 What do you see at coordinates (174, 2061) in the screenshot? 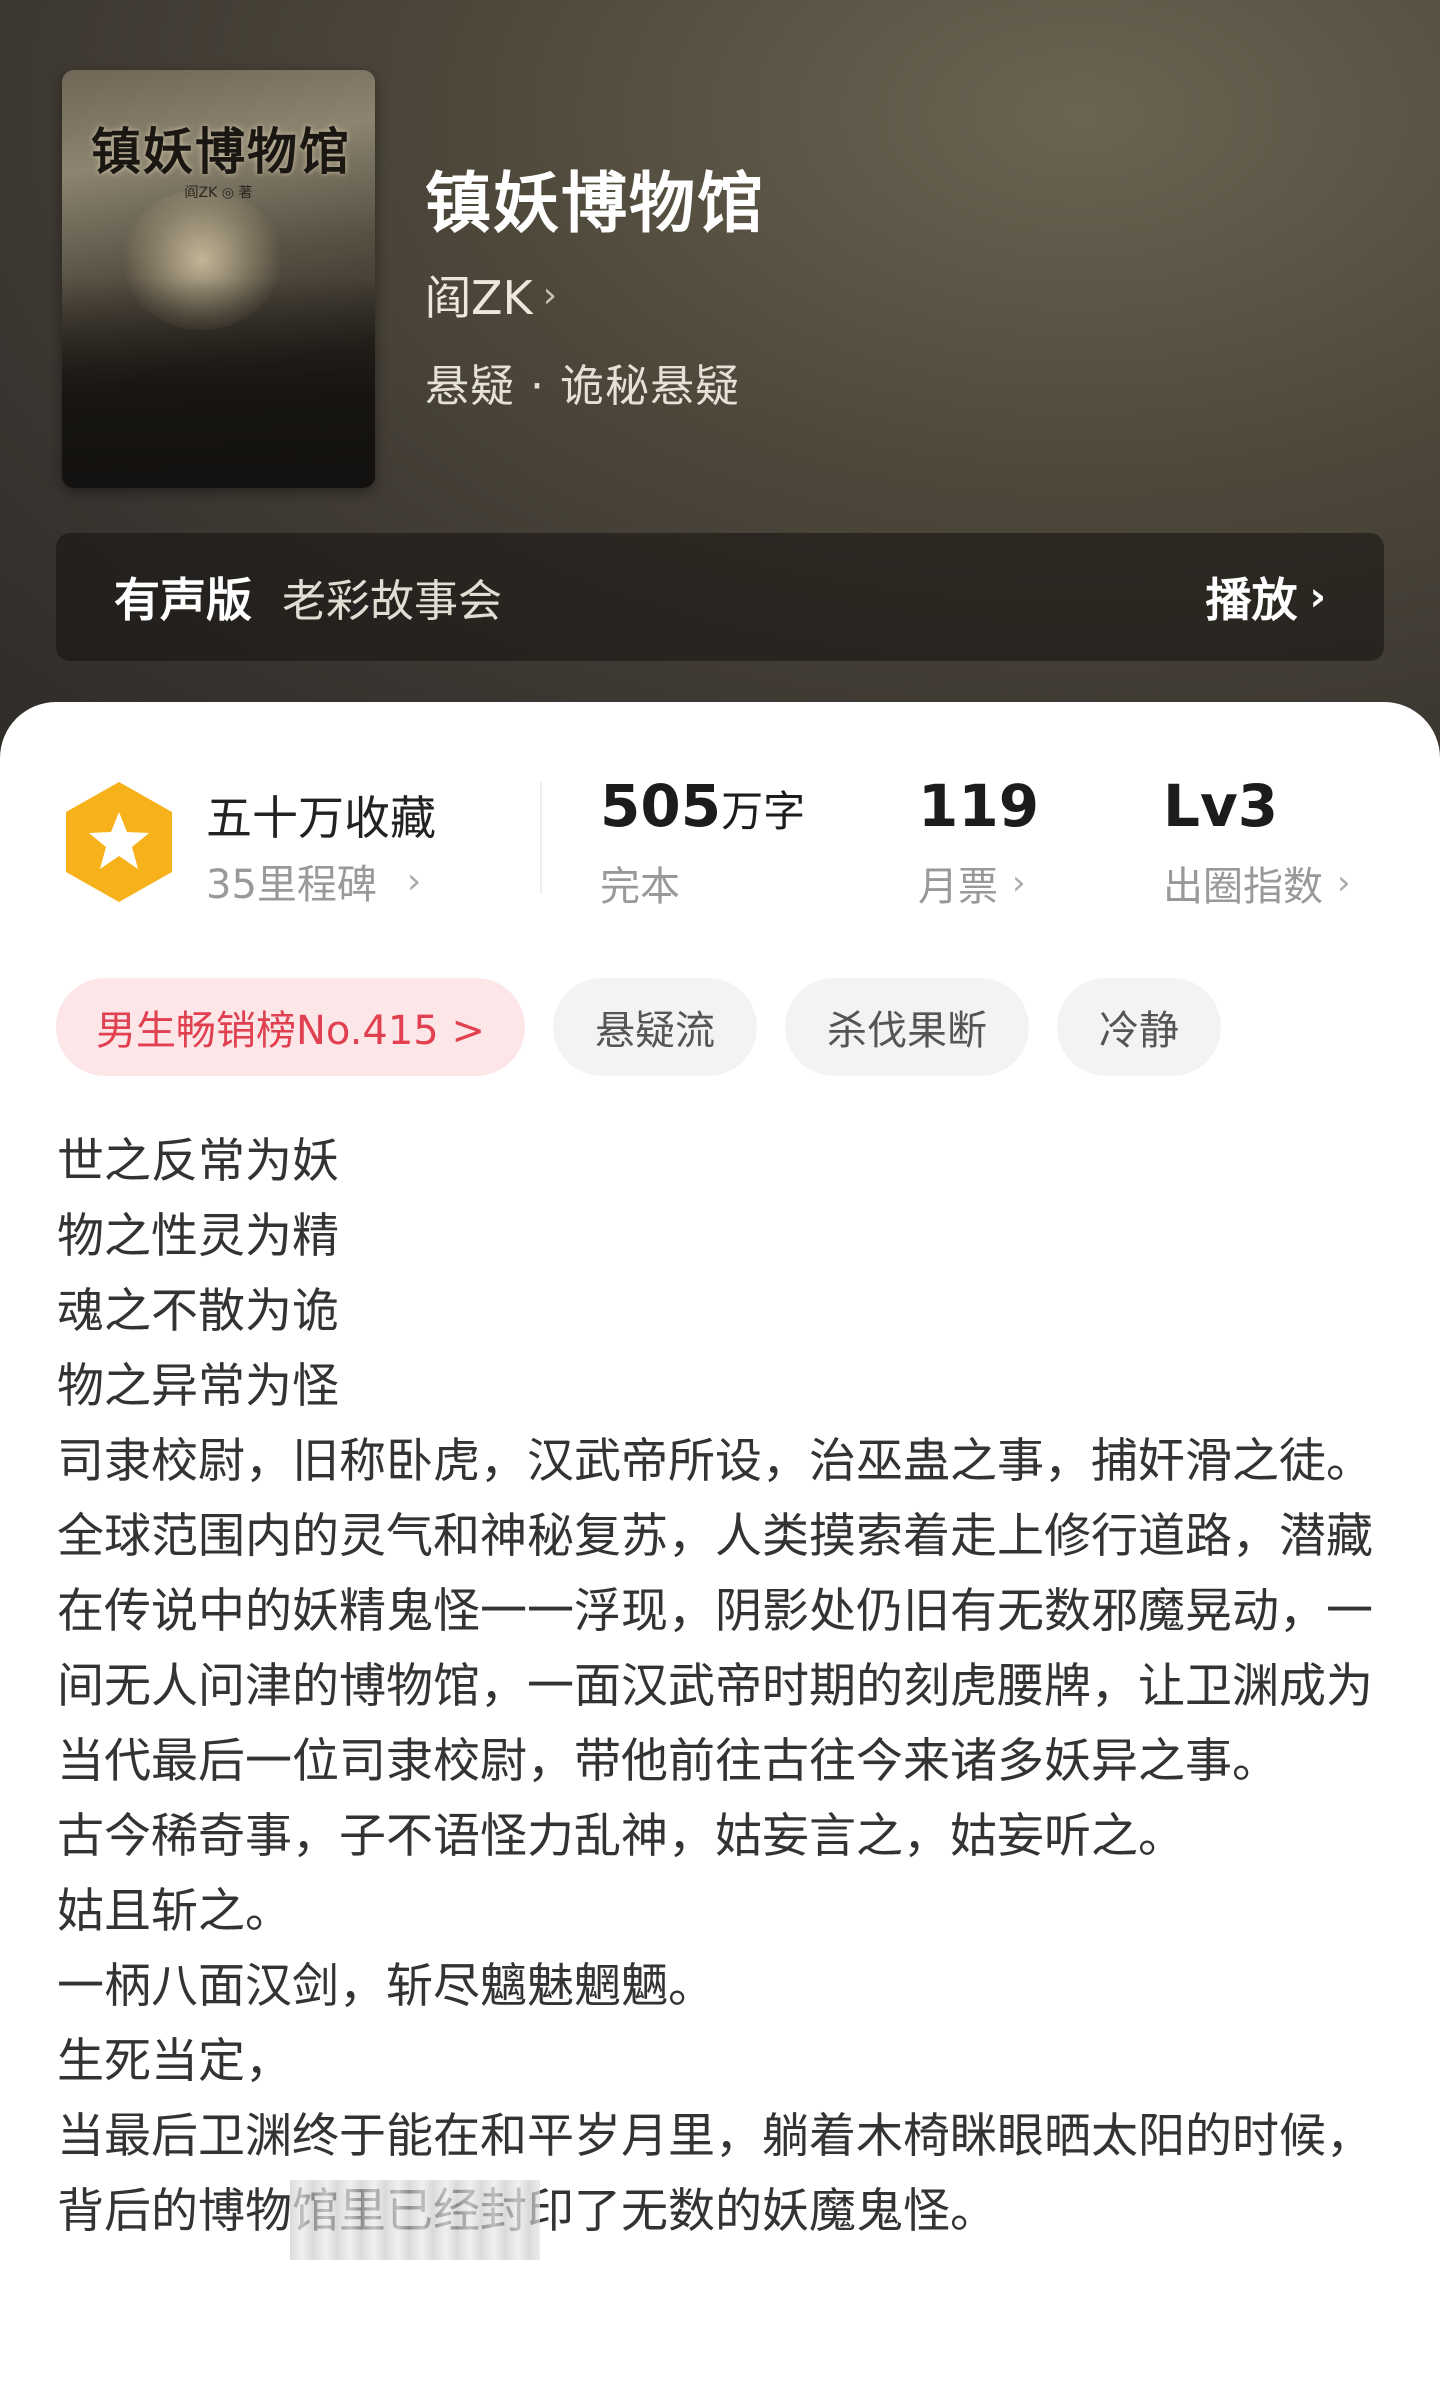
I see `description-line: 生死当定，` at bounding box center [174, 2061].